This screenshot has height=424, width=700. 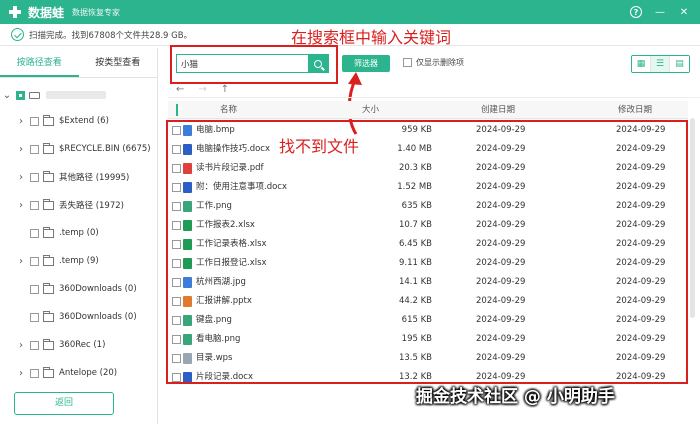 I want to click on tree-item-label: $Extend (6), so click(x=84, y=121).